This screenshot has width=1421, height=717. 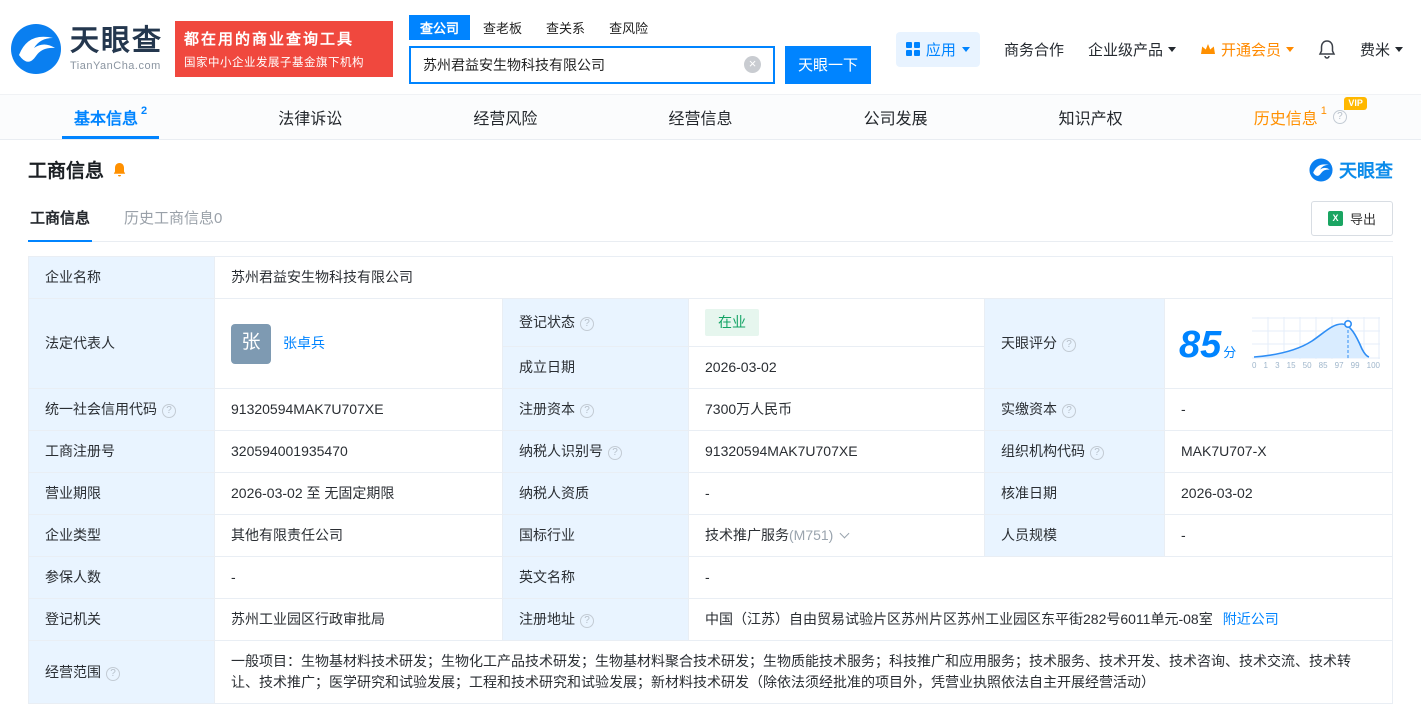 I want to click on reg-authority-value: 苏州工业园区行政审批局, so click(x=358, y=619).